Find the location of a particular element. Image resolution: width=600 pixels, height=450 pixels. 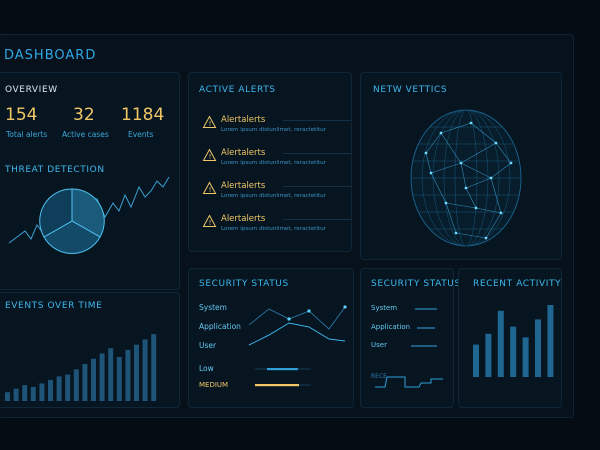

recent-activity-title: RECENT ACTIVITY is located at coordinates (517, 284).